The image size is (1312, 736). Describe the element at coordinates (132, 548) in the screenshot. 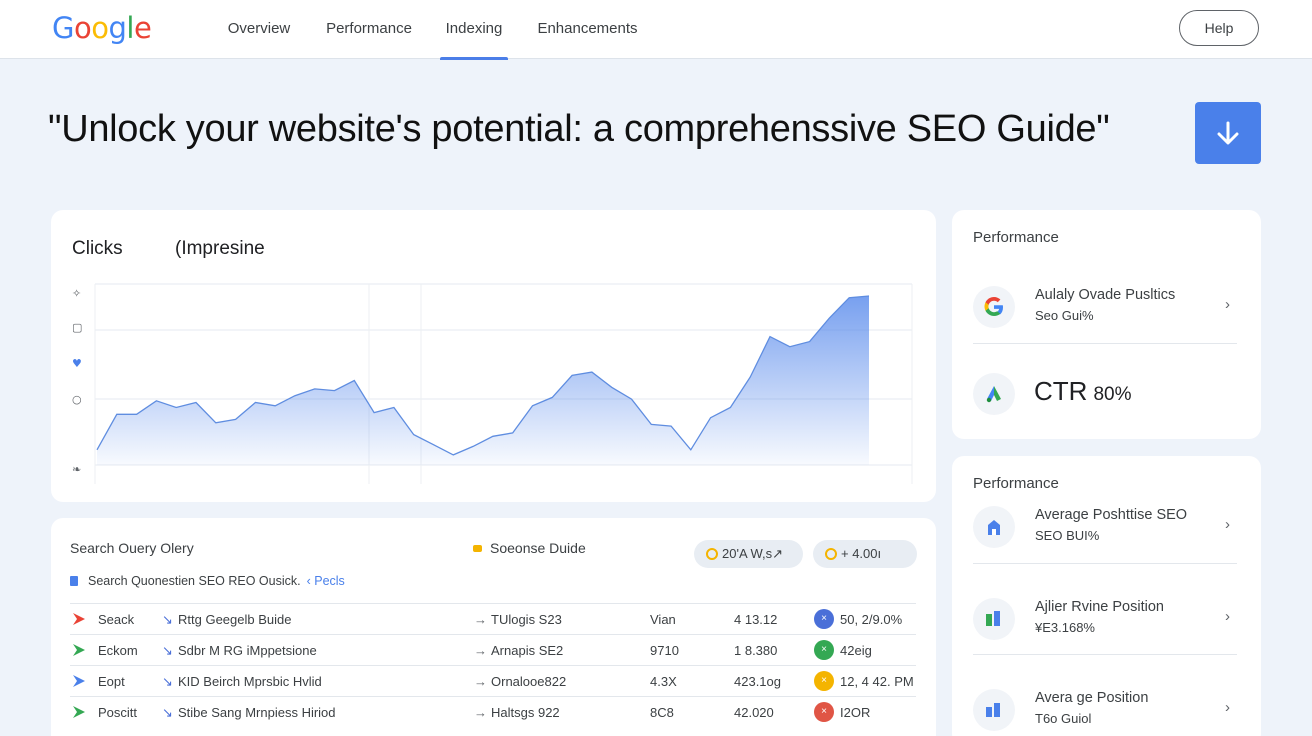

I see `table-title: Search Ouery Olery` at that location.